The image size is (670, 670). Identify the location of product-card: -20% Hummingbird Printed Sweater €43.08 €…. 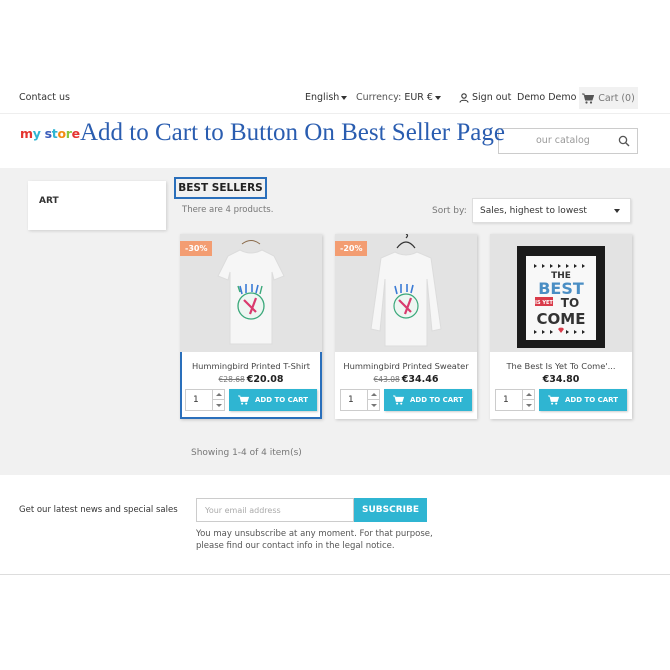
(406, 326).